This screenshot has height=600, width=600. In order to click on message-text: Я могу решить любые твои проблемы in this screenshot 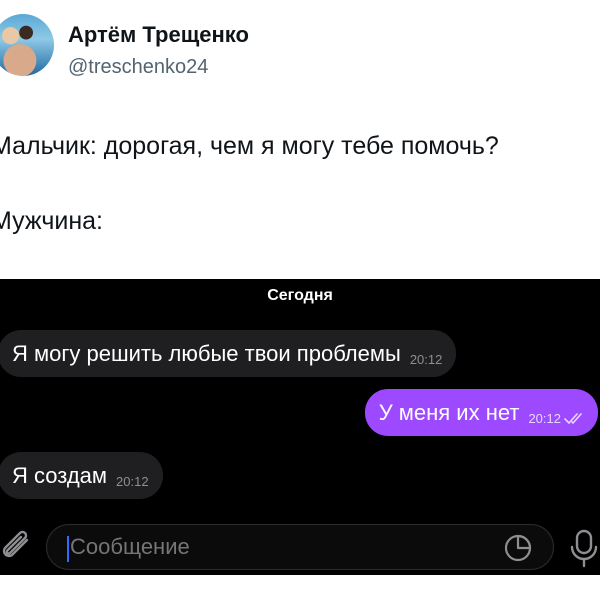, I will do `click(206, 353)`.